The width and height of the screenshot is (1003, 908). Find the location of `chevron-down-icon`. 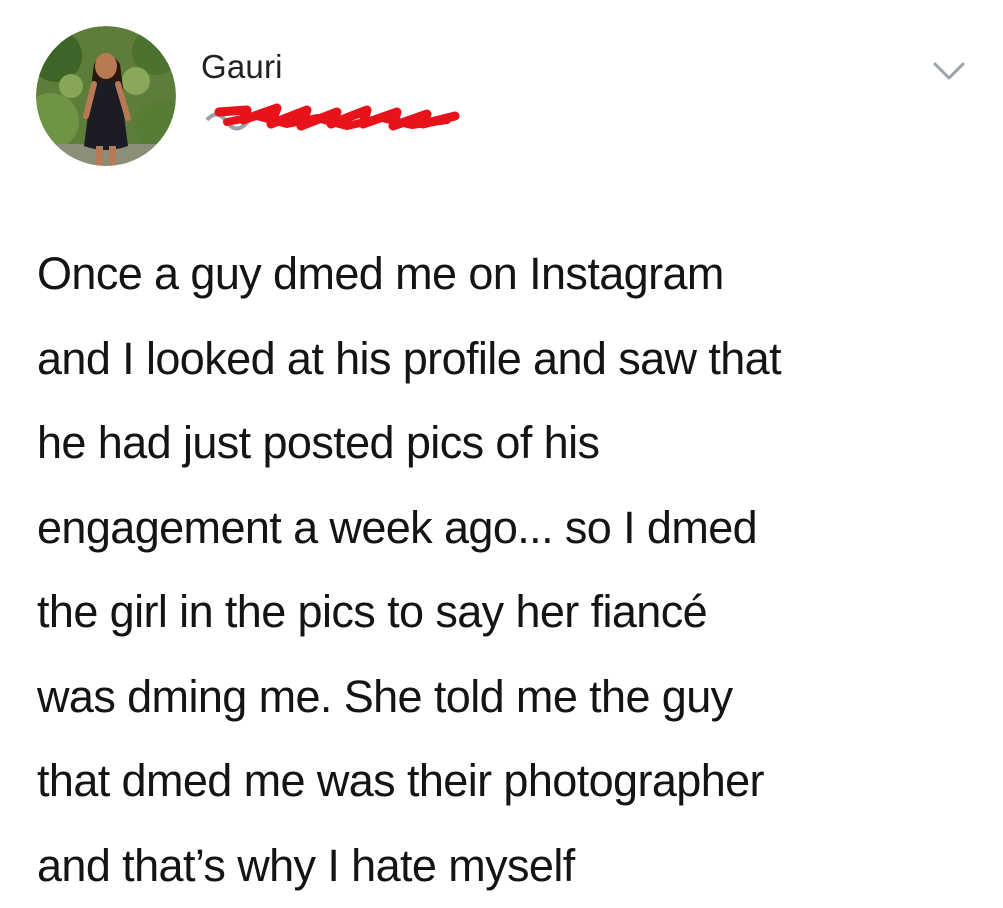

chevron-down-icon is located at coordinates (949, 71).